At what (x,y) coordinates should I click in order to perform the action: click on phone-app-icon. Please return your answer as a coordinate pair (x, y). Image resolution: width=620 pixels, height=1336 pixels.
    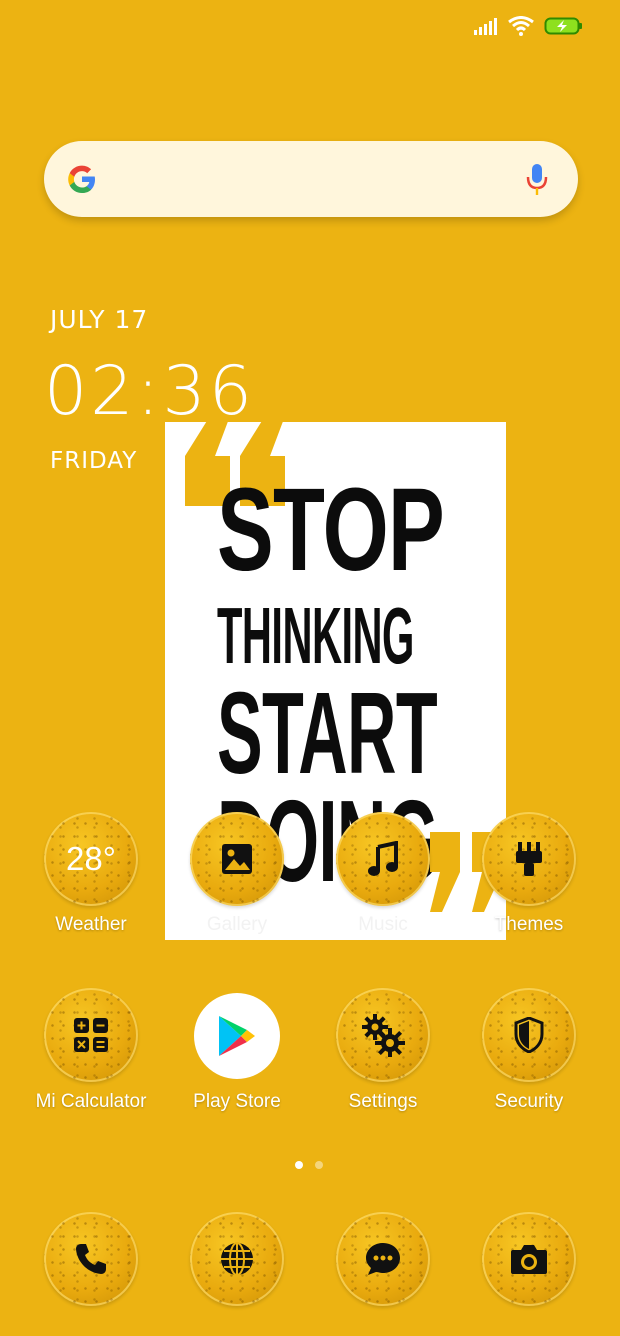
    Looking at the image, I should click on (91, 1259).